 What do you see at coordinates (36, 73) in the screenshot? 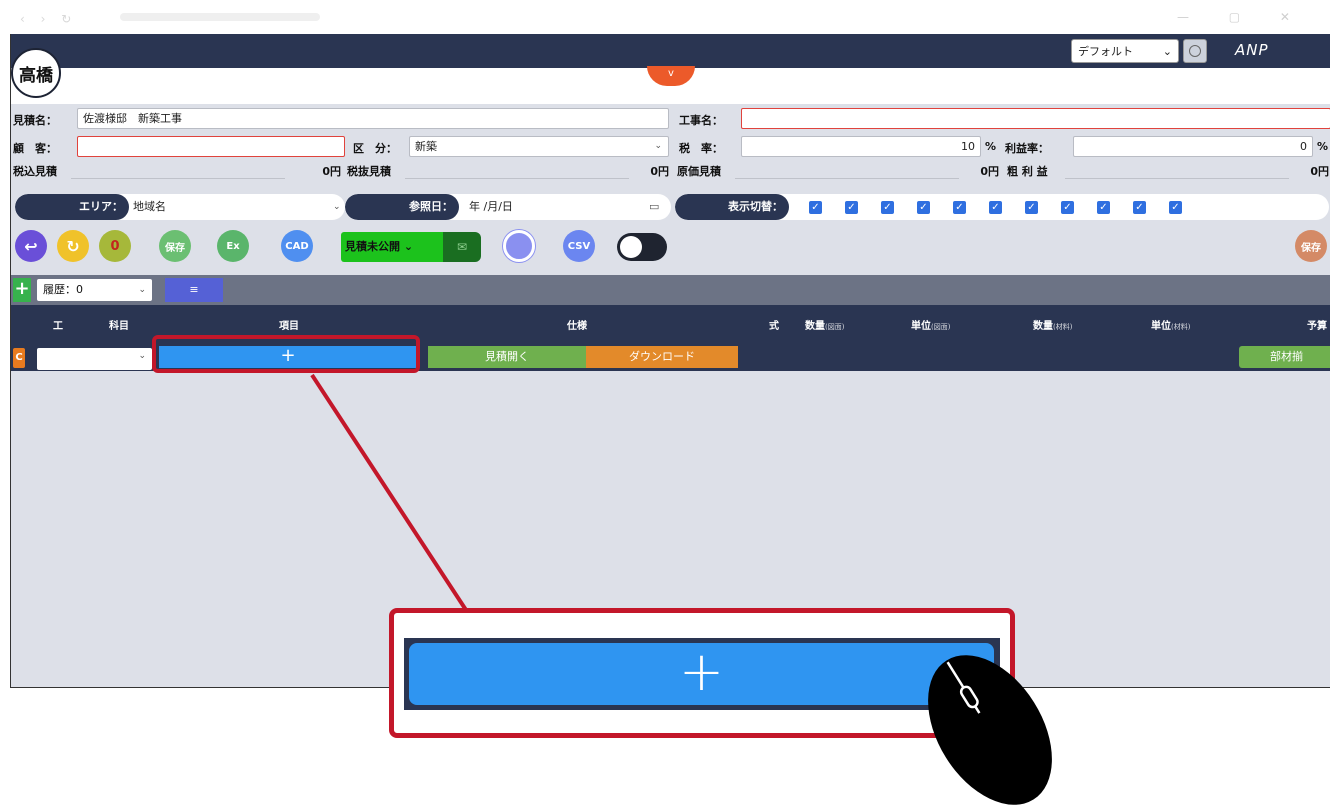
I see `user-avatar: 高橋` at bounding box center [36, 73].